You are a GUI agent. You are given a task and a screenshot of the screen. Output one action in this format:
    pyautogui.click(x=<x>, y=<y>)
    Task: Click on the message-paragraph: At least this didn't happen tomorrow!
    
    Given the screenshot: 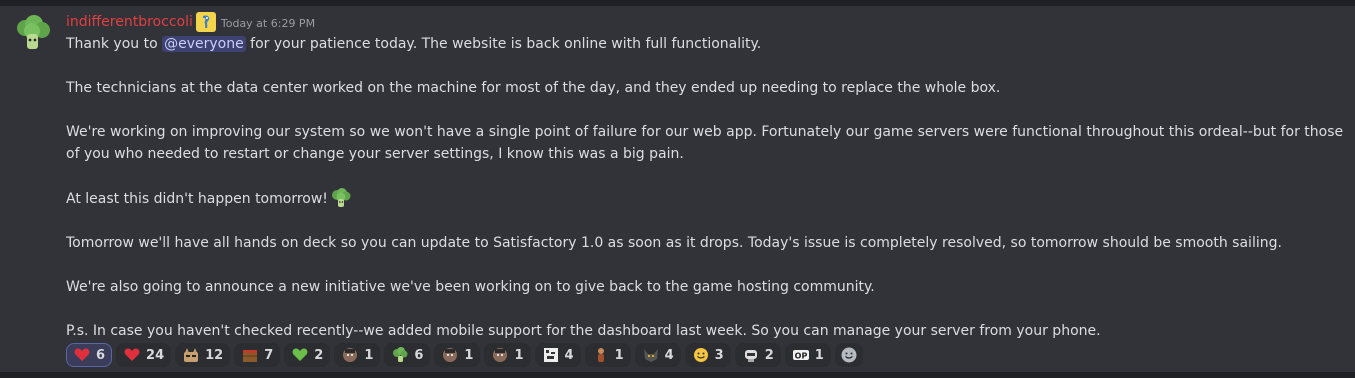 What is the action you would take?
    pyautogui.click(x=708, y=198)
    